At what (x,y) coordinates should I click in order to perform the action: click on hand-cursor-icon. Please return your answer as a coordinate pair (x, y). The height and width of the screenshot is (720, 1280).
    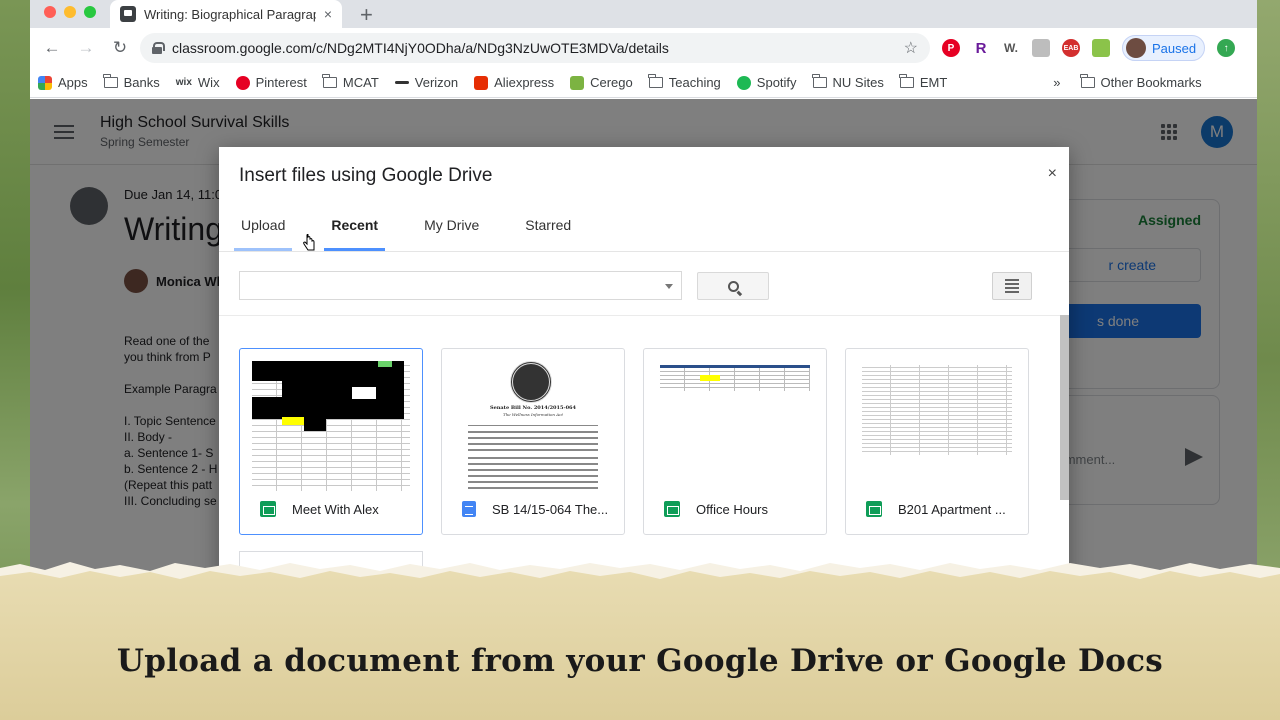
    Looking at the image, I should click on (309, 242).